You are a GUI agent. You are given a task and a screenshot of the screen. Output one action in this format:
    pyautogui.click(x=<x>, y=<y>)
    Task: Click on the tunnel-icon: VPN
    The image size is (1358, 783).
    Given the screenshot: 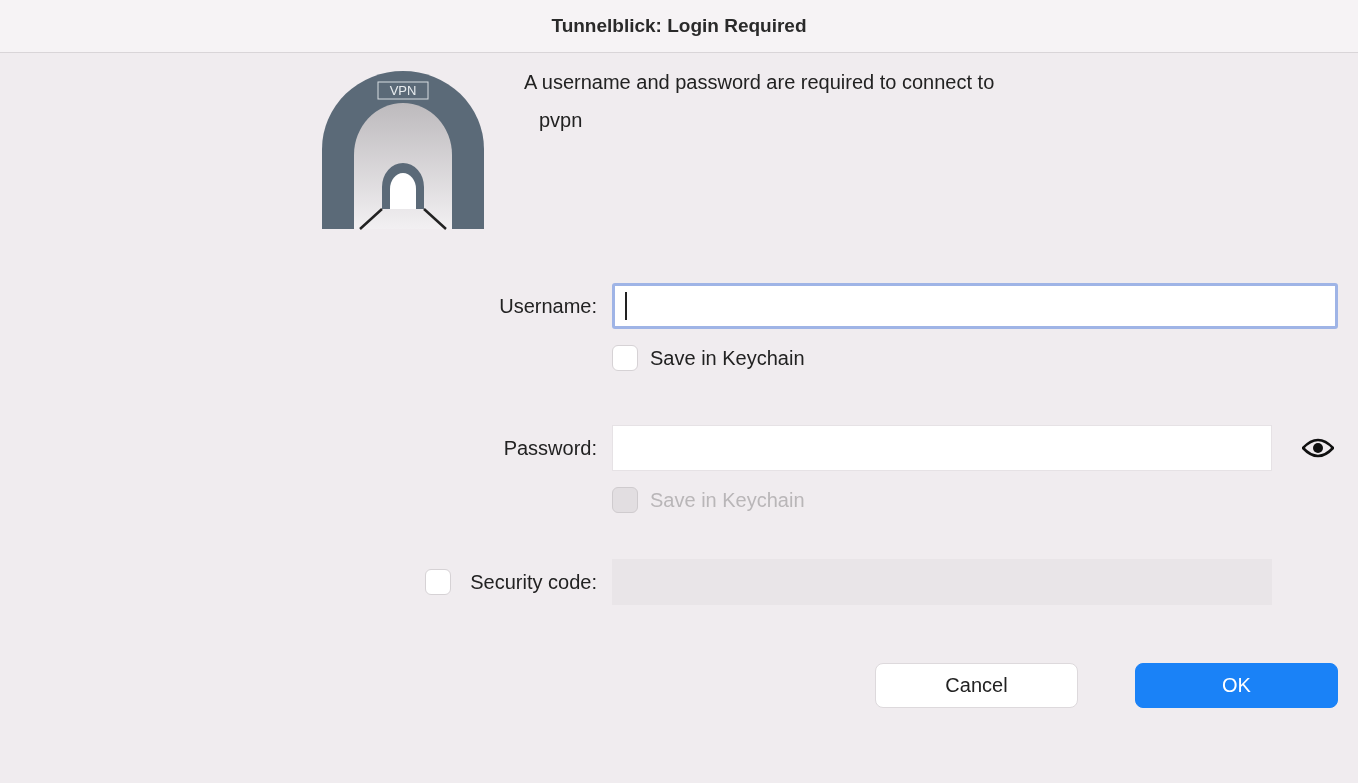 What is the action you would take?
    pyautogui.click(x=403, y=150)
    